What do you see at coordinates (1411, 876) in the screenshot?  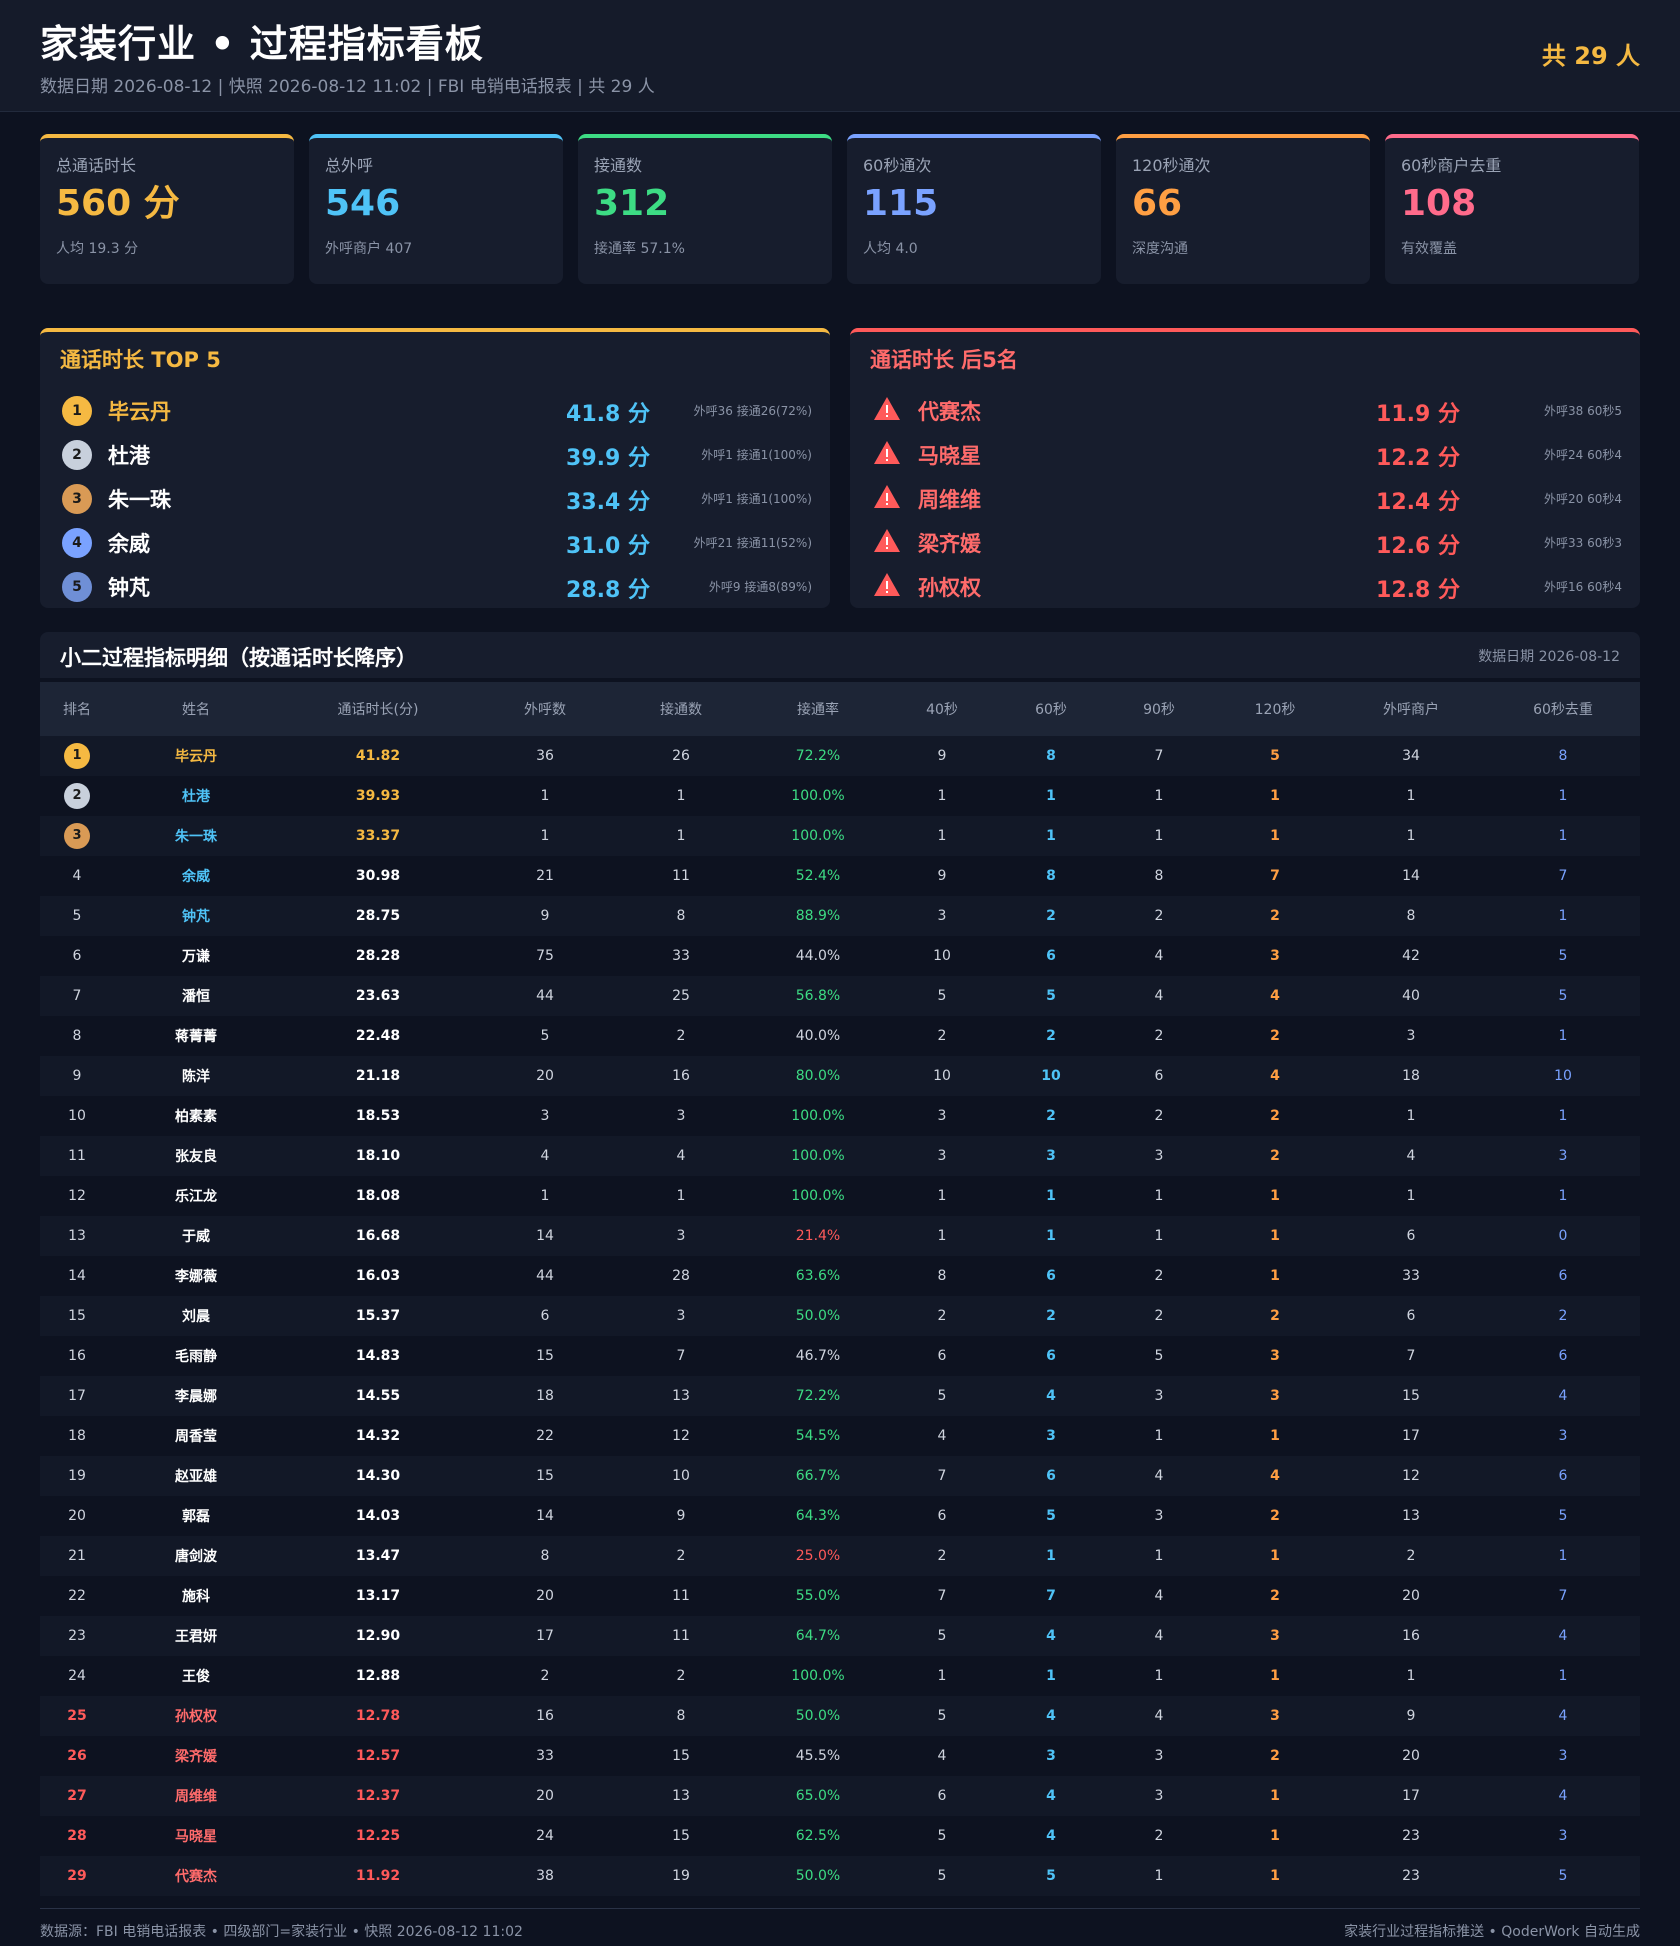 I see `table-cell: 14` at bounding box center [1411, 876].